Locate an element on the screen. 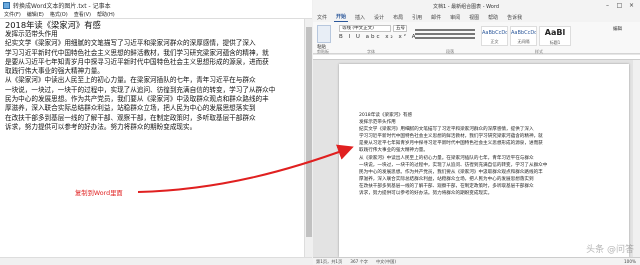 This screenshot has width=640, height=265. status-language: 中文(中国) is located at coordinates (386, 261).